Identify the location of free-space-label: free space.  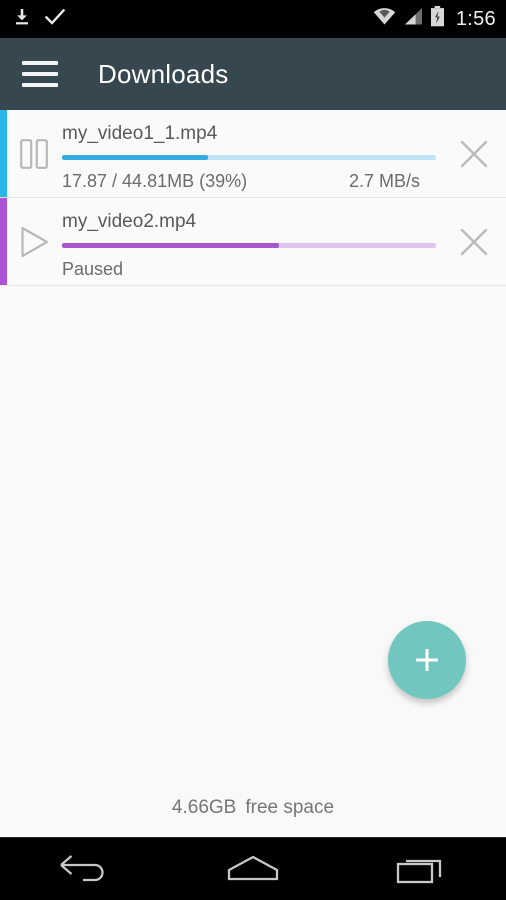
(290, 807).